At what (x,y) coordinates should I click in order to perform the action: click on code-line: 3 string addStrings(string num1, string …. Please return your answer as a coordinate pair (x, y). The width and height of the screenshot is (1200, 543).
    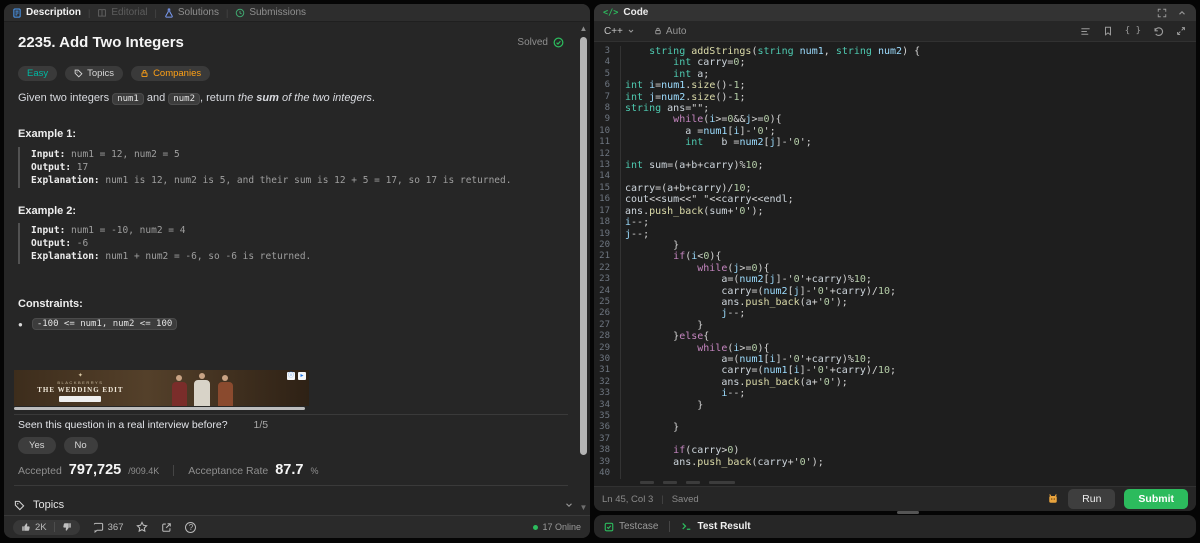
    Looking at the image, I should click on (895, 52).